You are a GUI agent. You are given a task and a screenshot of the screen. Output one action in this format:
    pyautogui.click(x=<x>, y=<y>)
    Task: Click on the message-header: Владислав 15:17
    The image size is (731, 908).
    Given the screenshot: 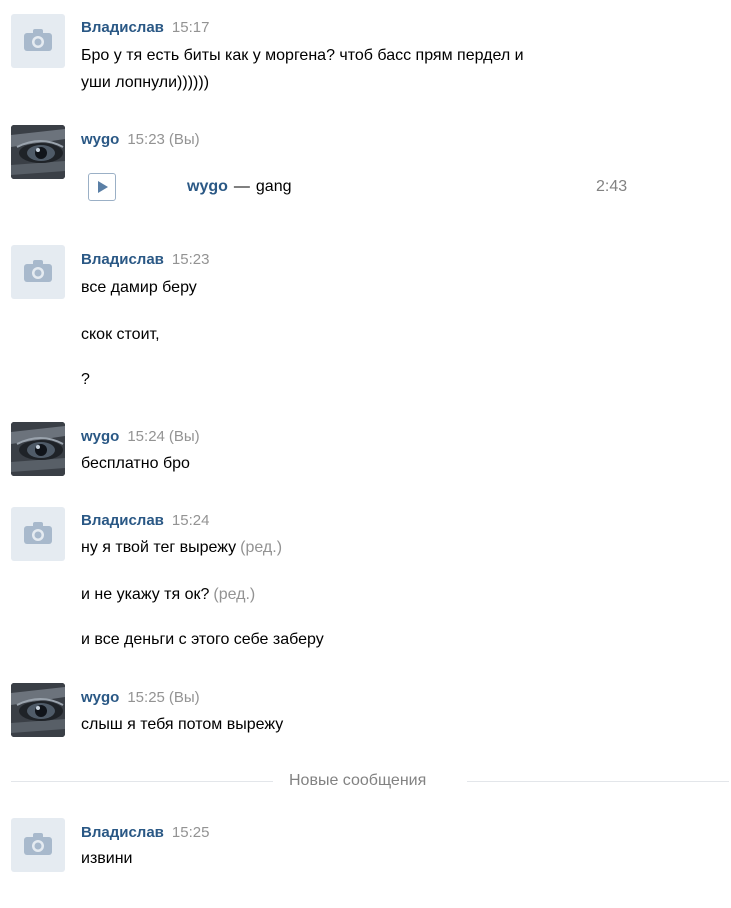 What is the action you would take?
    pyautogui.click(x=145, y=28)
    